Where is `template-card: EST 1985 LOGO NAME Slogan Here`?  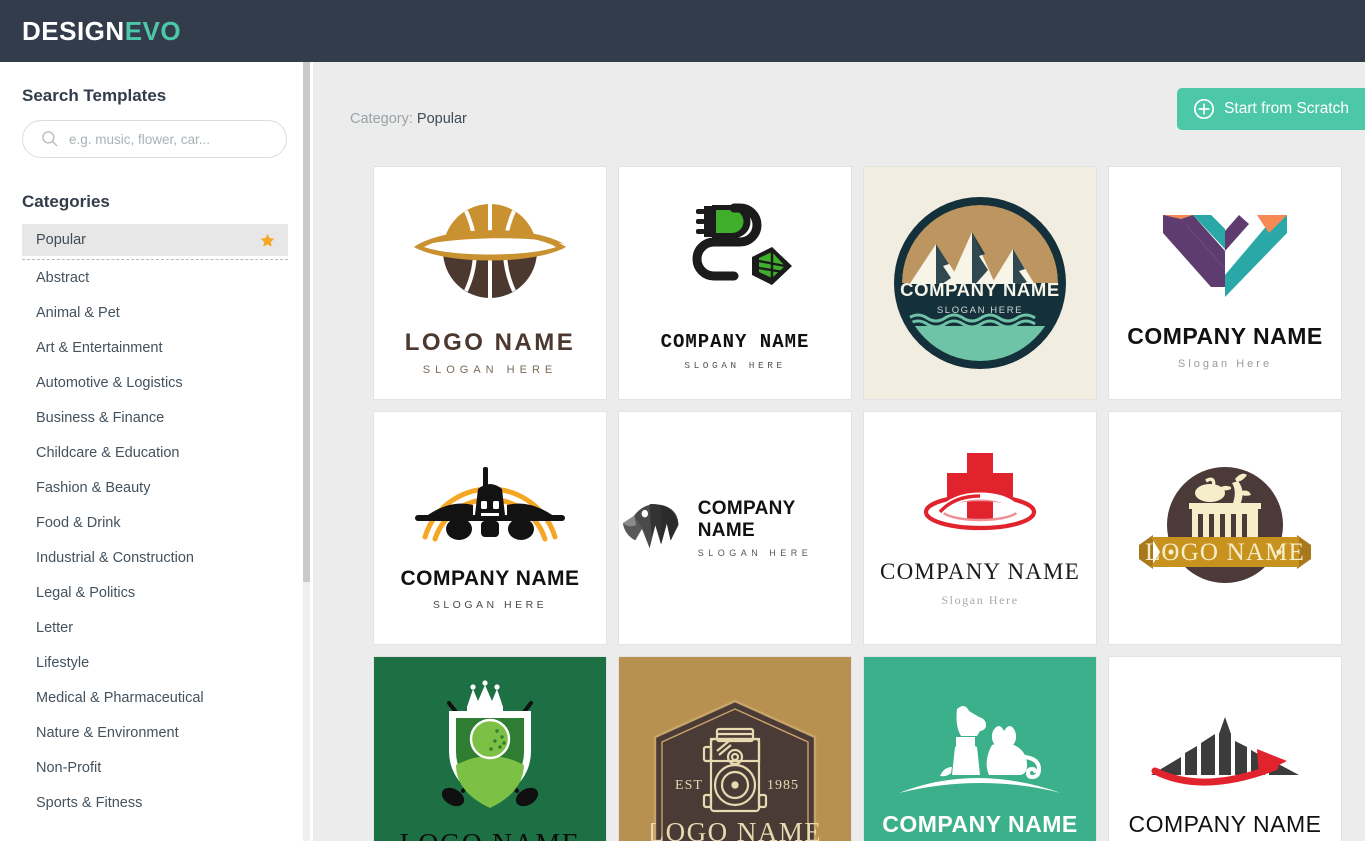 template-card: EST 1985 LOGO NAME Slogan Here is located at coordinates (735, 748).